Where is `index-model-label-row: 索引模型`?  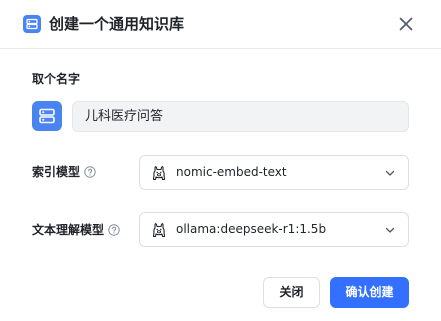
index-model-label-row: 索引模型 is located at coordinates (64, 172).